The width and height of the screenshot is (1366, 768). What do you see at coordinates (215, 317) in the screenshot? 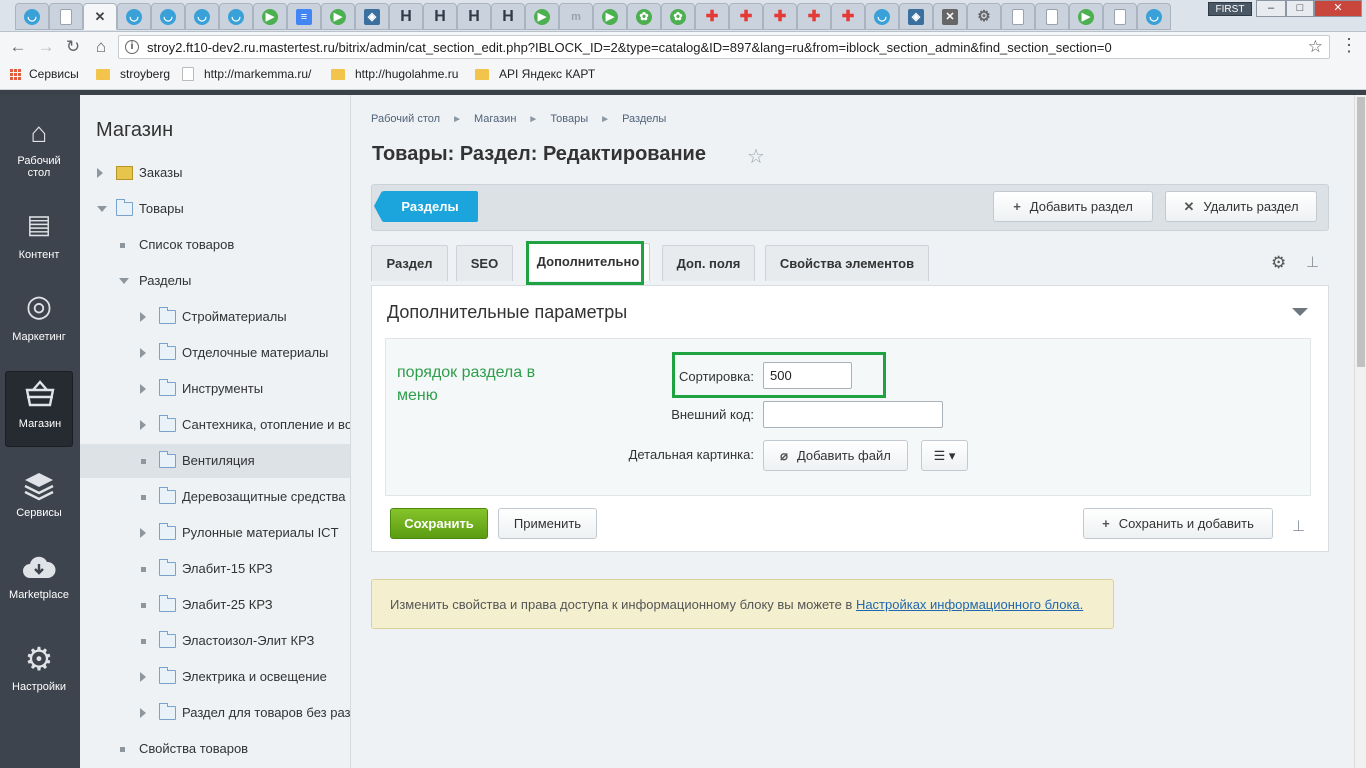
I see `tree-item: Стройматериалы` at bounding box center [215, 317].